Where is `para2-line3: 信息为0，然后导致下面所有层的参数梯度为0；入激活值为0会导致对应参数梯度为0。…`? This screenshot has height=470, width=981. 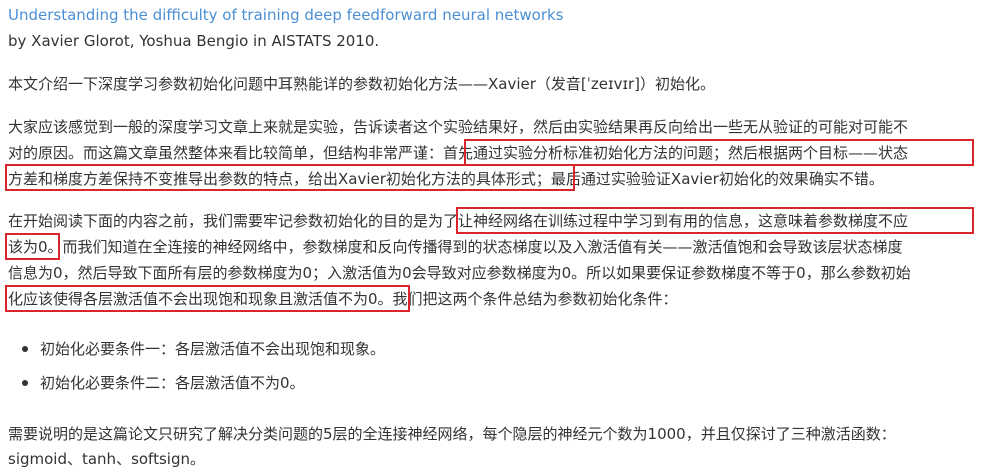 para2-line3: 信息为0，然后导致下面所有层的参数梯度为0；入激活值为0会导致对应参数梯度为0。… is located at coordinates (459, 273).